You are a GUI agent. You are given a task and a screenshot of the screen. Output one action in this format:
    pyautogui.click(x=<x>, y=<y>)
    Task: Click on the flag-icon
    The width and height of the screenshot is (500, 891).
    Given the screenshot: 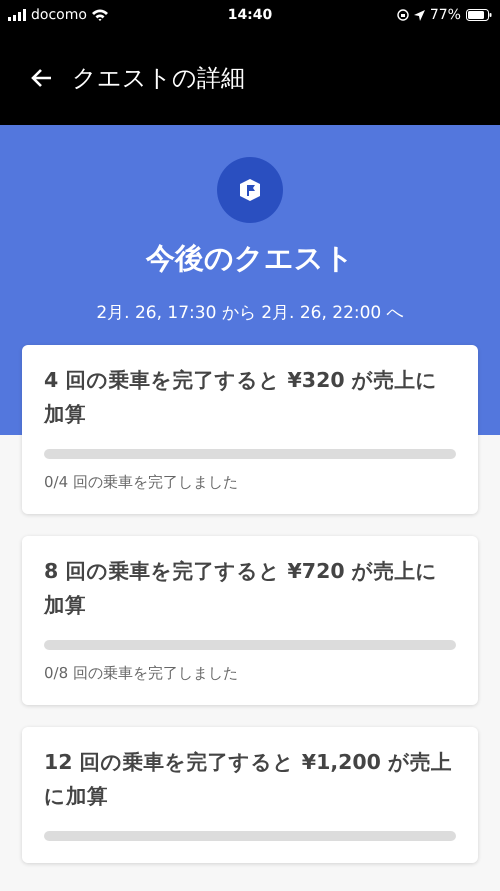 What is the action you would take?
    pyautogui.click(x=250, y=190)
    